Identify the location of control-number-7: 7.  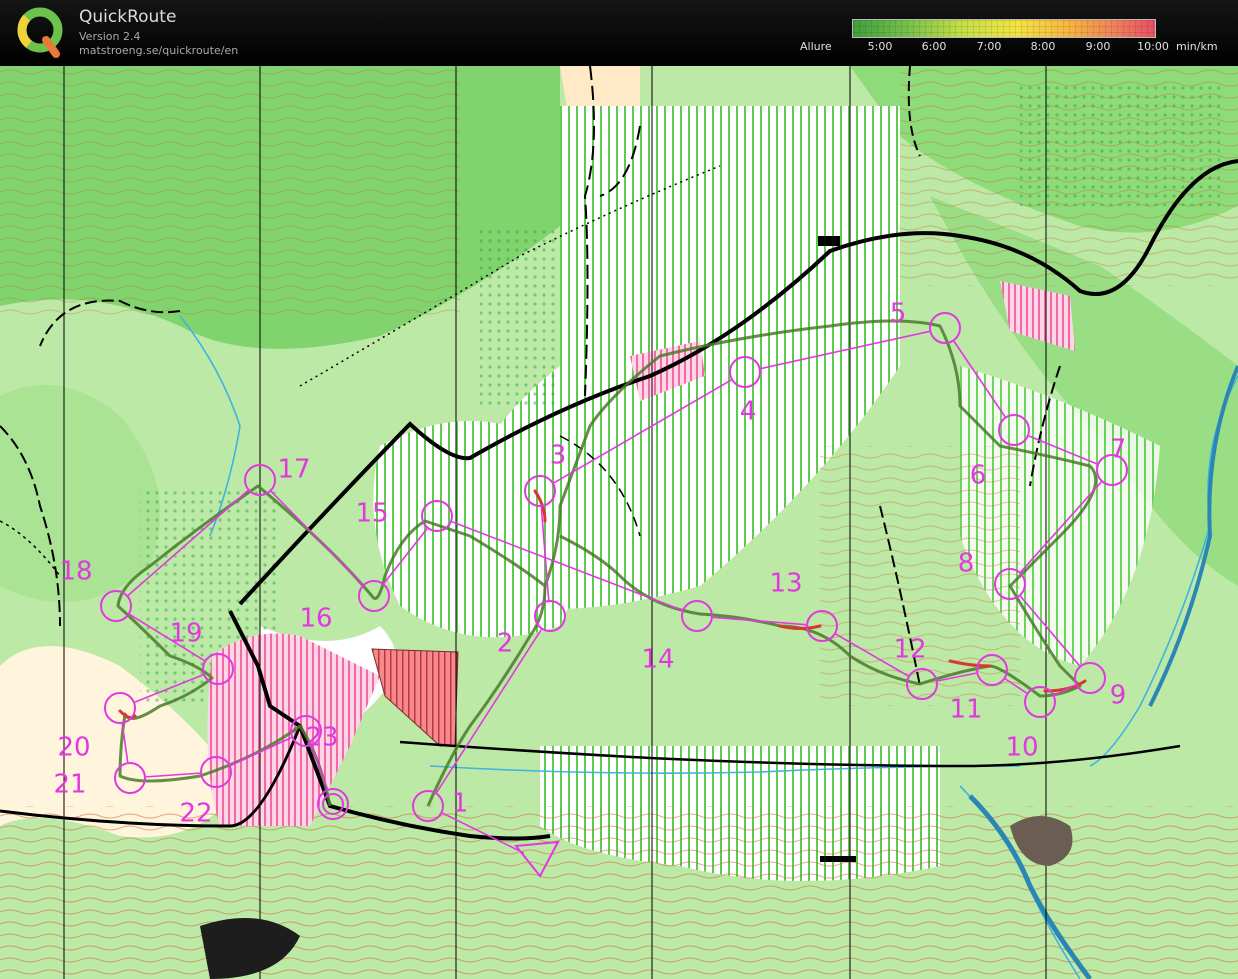
(1118, 450).